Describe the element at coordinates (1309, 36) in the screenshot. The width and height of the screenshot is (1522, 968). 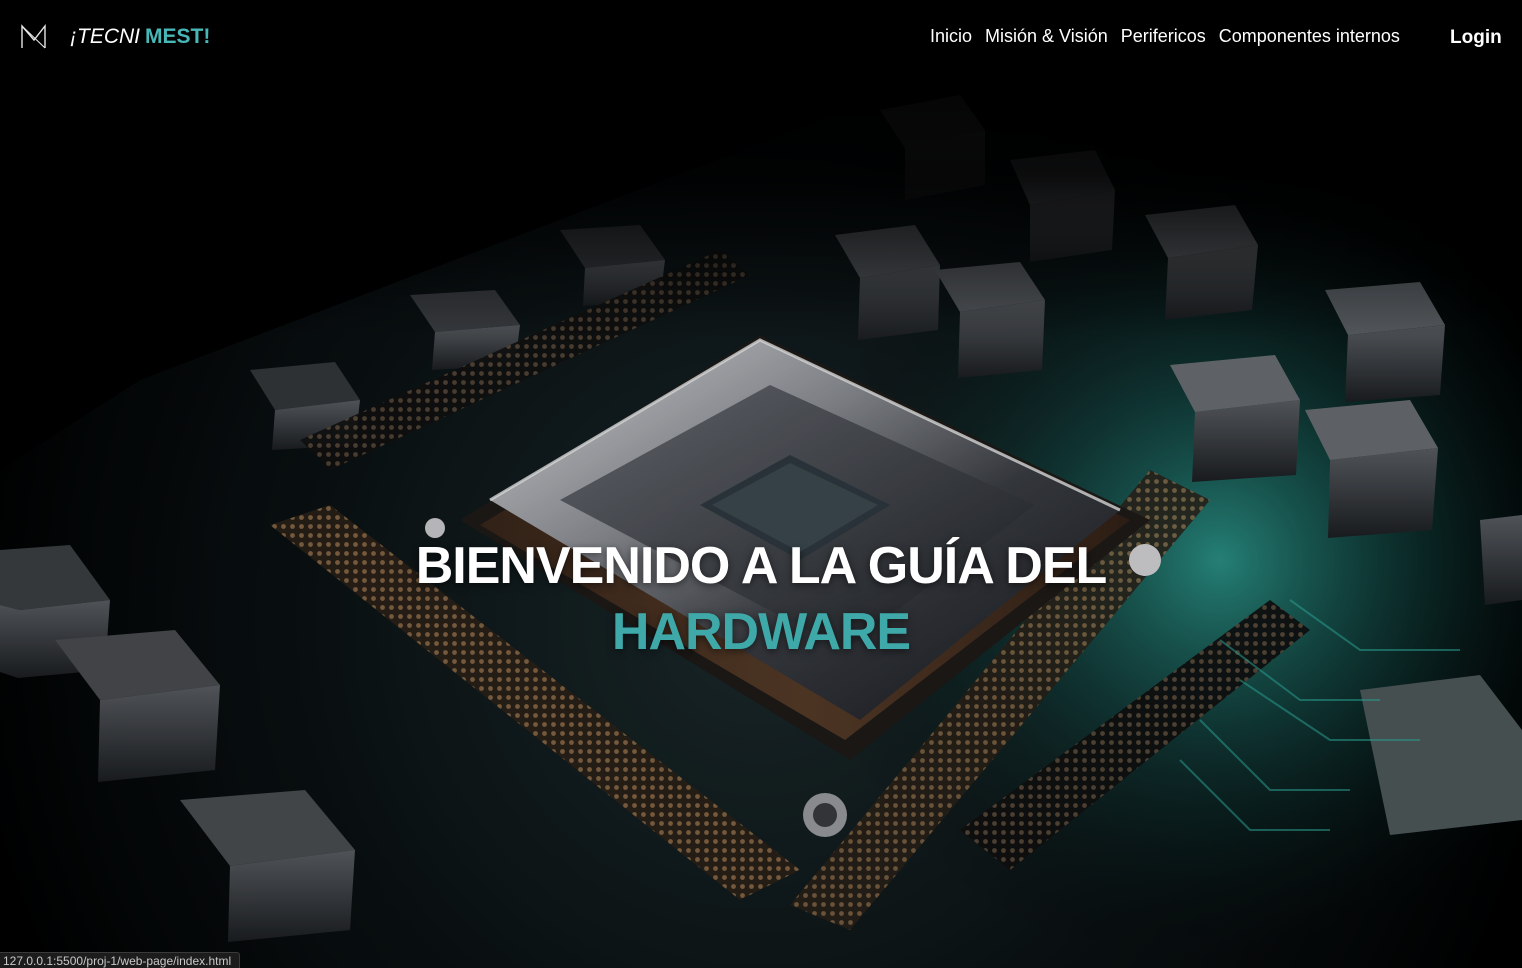
I see `nav-link-componentes-internos: Componentes internos` at that location.